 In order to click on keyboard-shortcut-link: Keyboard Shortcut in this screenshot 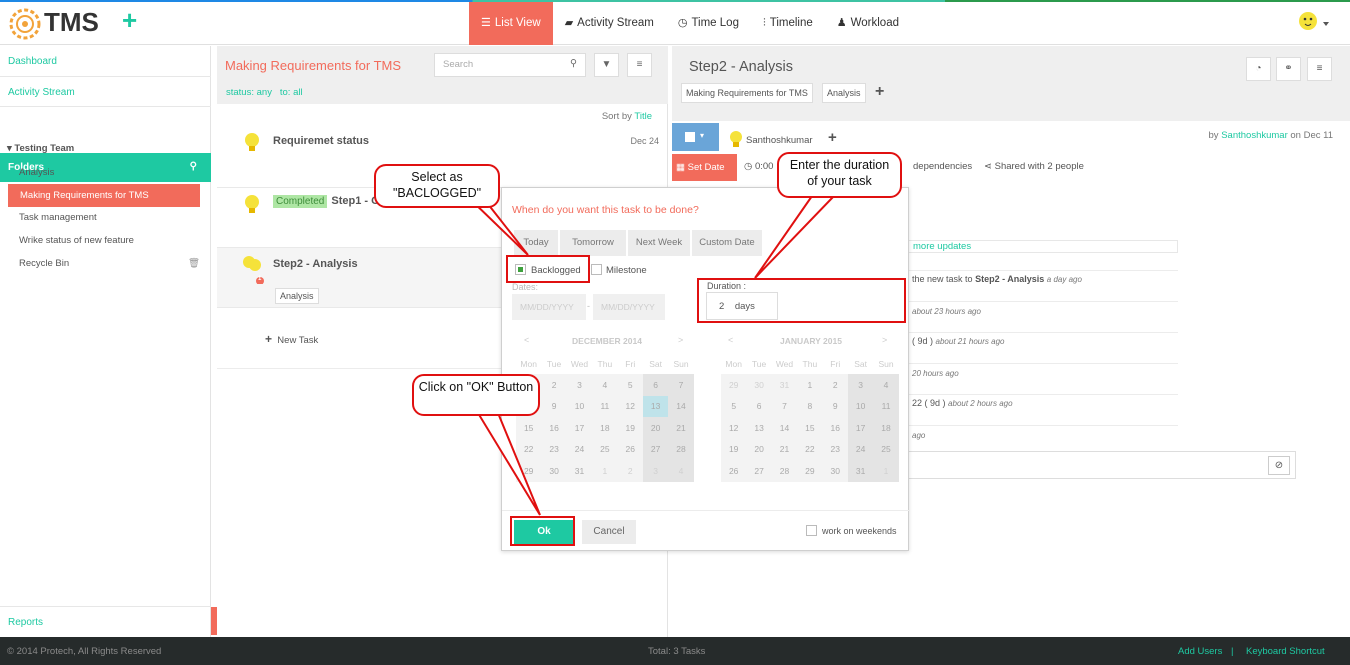, I will do `click(1285, 651)`.